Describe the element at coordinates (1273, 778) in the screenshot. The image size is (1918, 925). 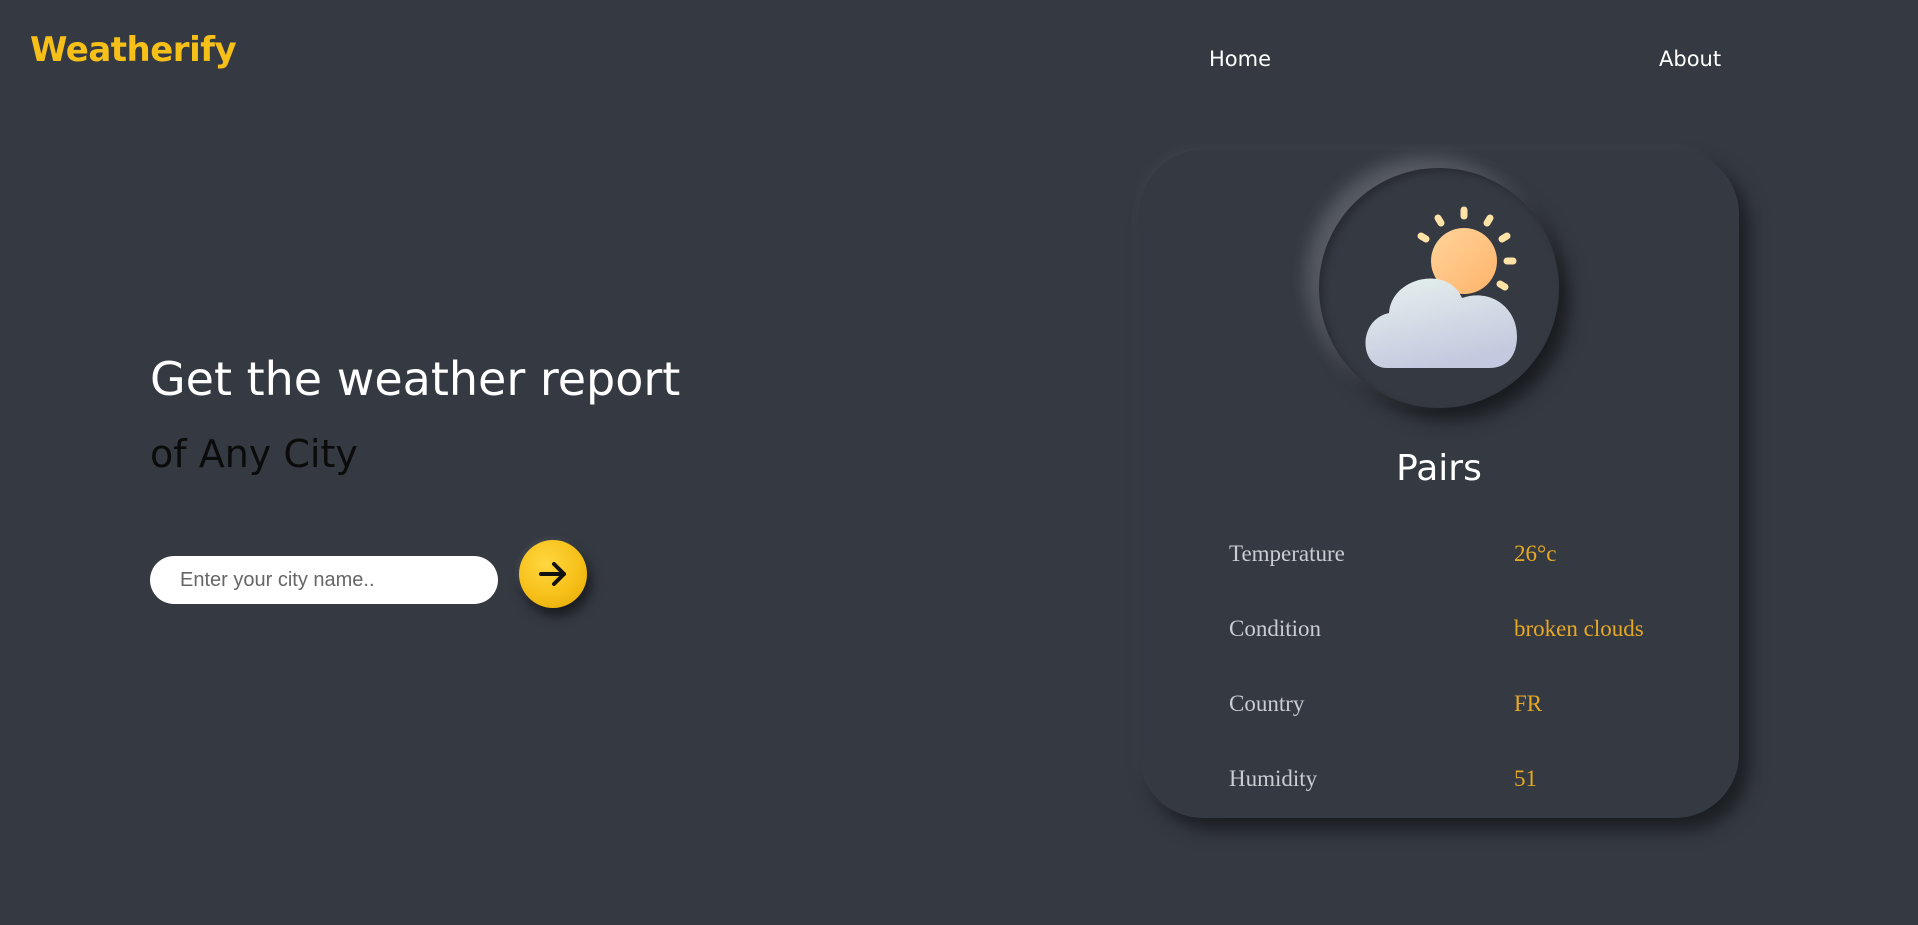
I see `humidity-label: Humidity` at that location.